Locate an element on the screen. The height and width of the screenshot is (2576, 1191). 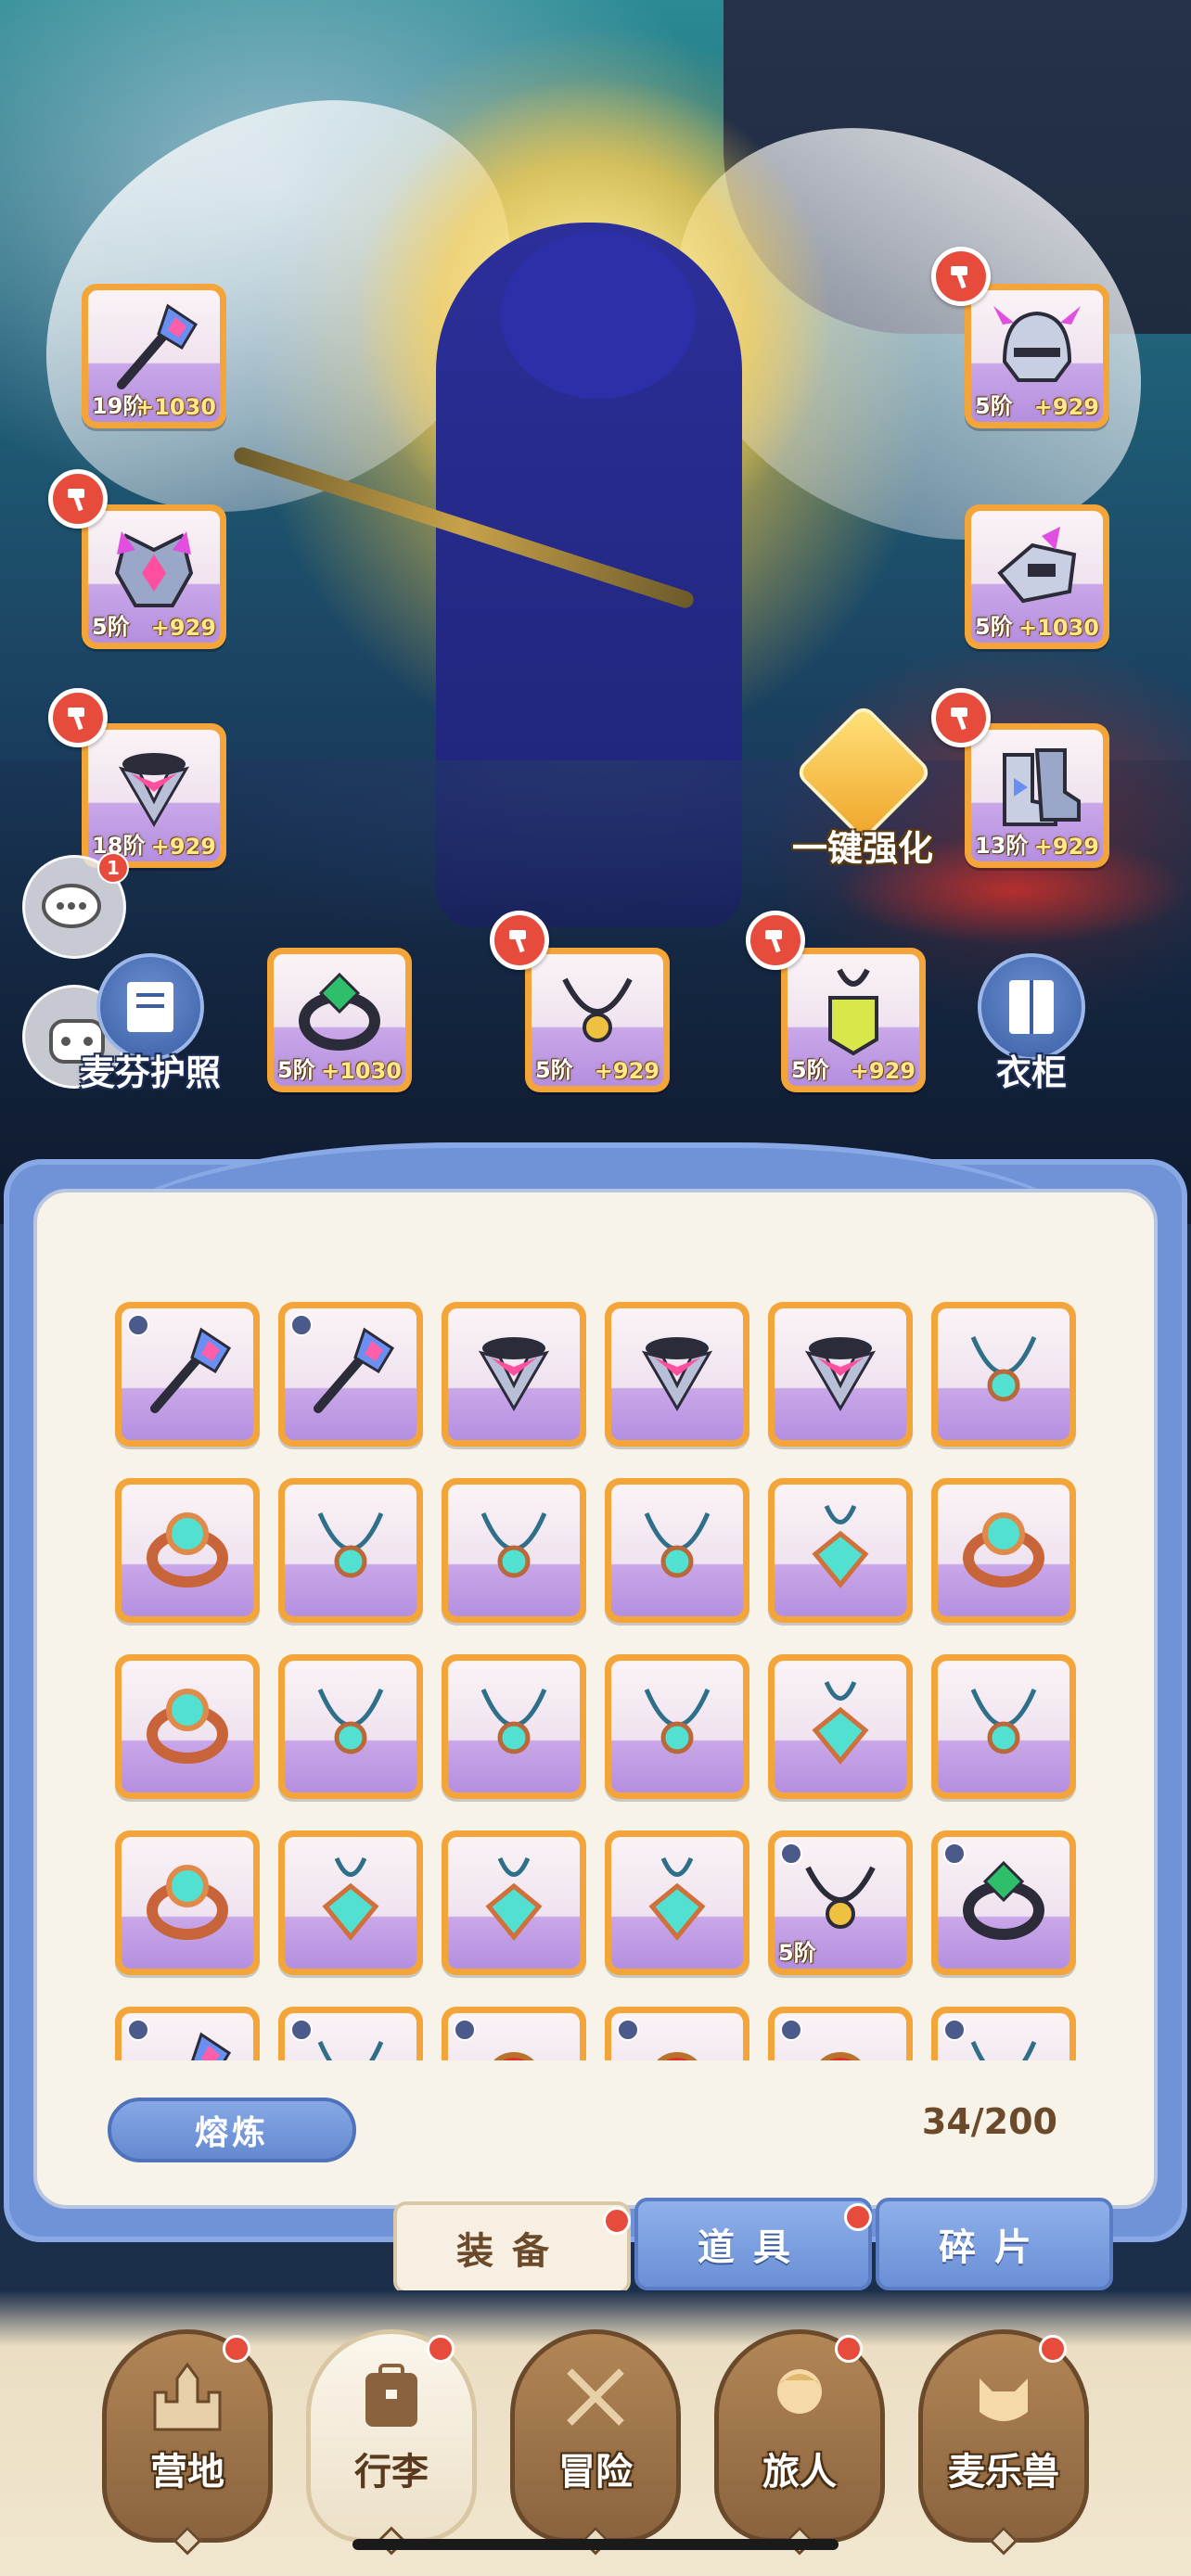
equip-slot-weapon: 19阶 +1030 is located at coordinates (154, 356).